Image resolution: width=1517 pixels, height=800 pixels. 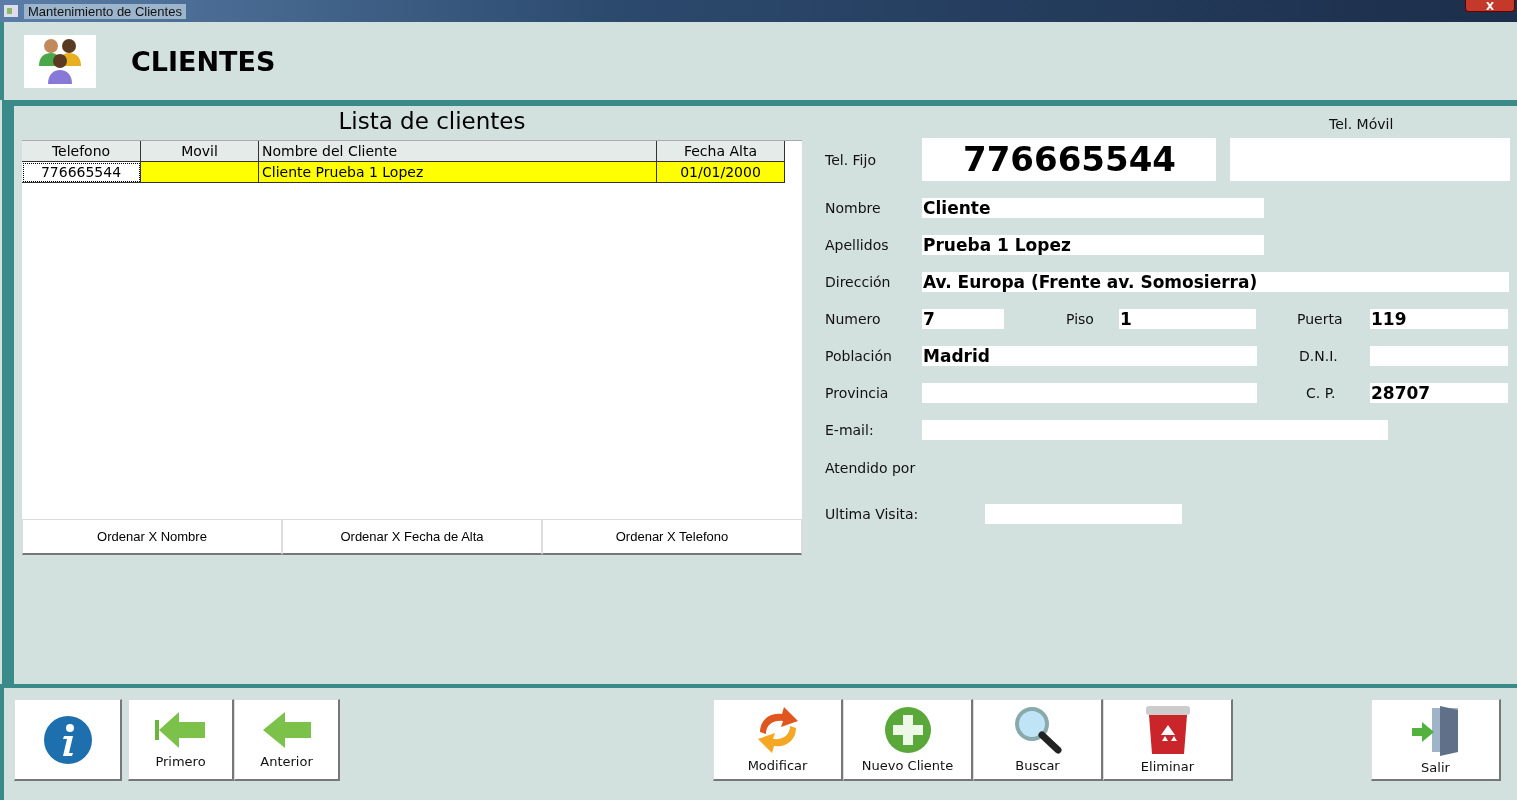 I want to click on column-header: Nombre del Cliente, so click(x=458, y=151).